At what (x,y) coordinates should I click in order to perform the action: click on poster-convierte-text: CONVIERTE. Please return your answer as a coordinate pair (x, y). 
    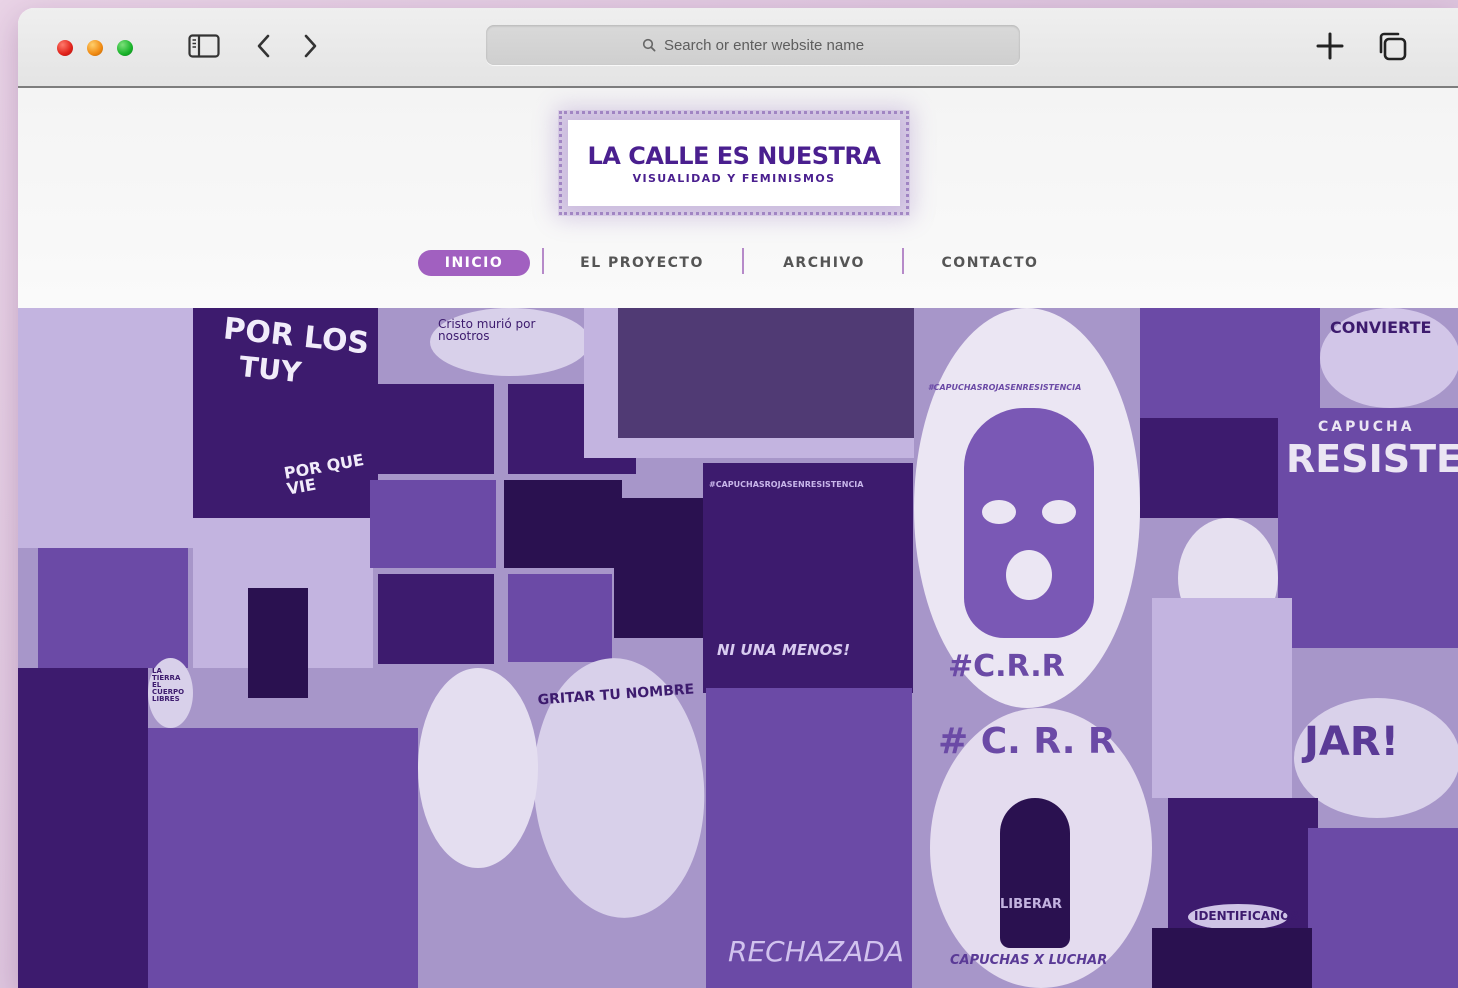
    Looking at the image, I should click on (1381, 327).